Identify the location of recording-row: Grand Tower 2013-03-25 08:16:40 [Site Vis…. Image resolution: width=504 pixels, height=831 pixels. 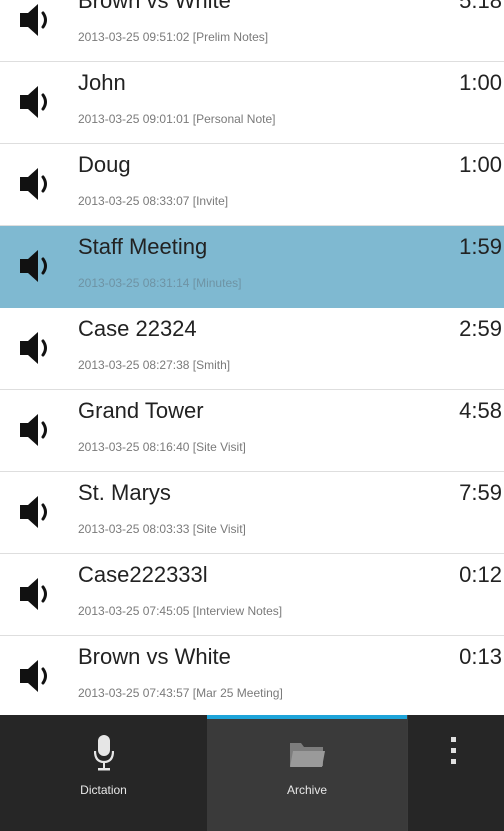
(252, 431).